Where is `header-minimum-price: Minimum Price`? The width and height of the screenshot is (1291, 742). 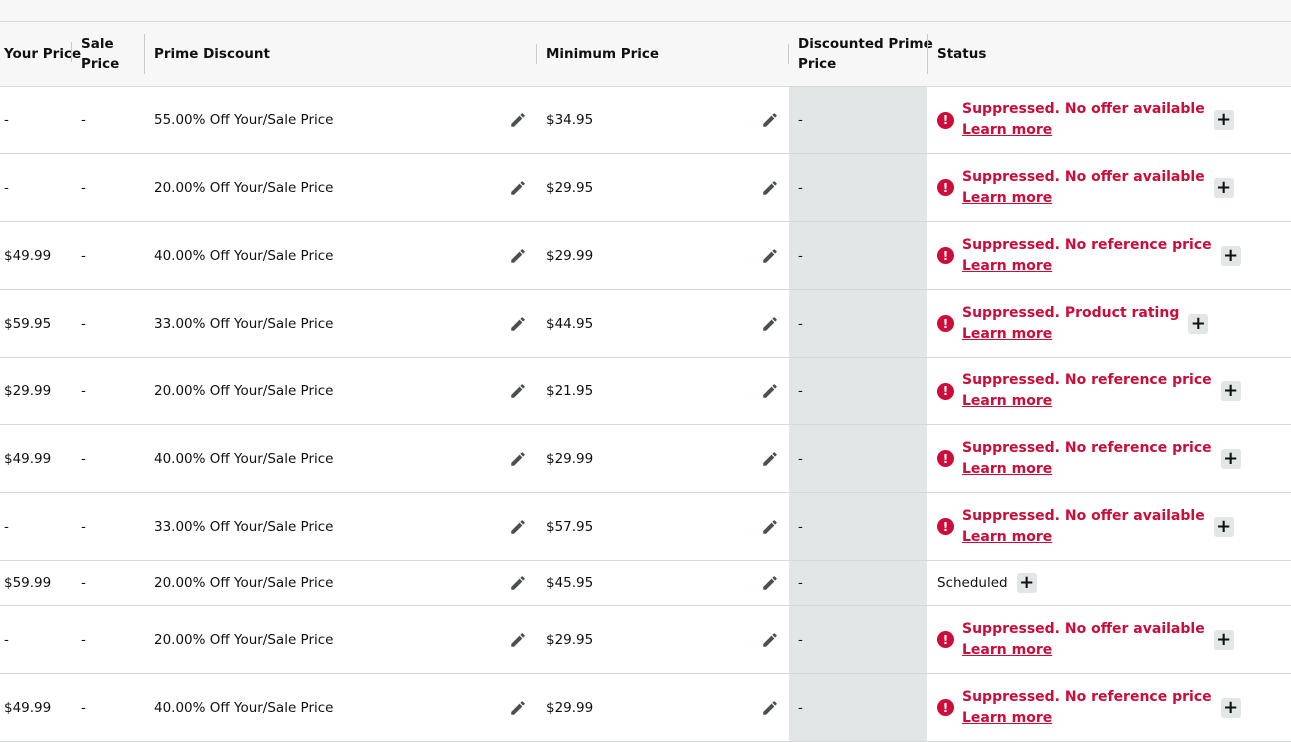 header-minimum-price: Minimum Price is located at coordinates (602, 54).